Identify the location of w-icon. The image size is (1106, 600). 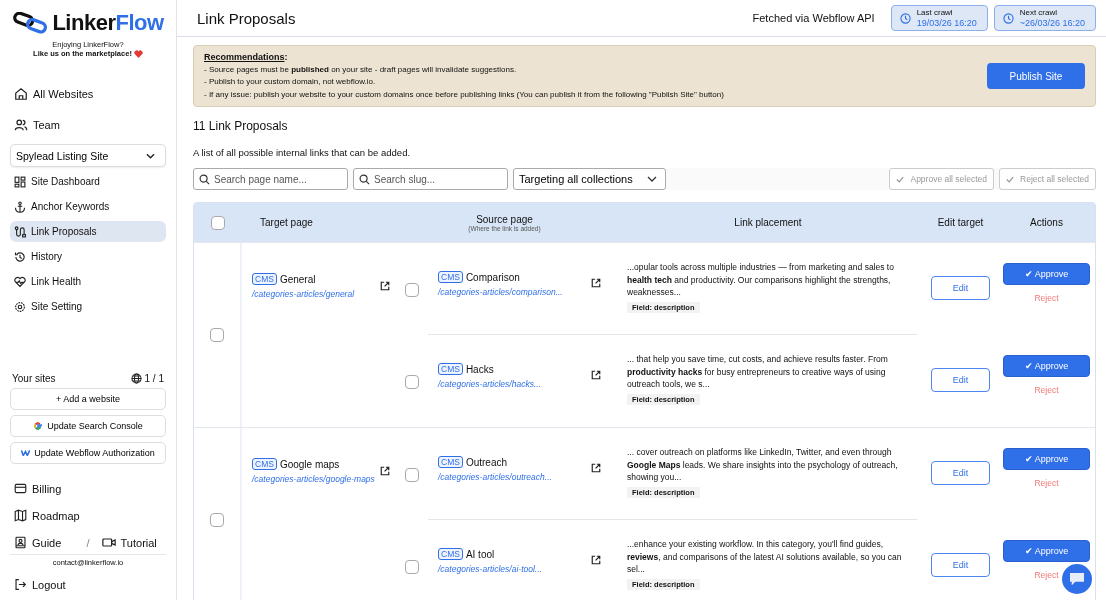
(26, 453).